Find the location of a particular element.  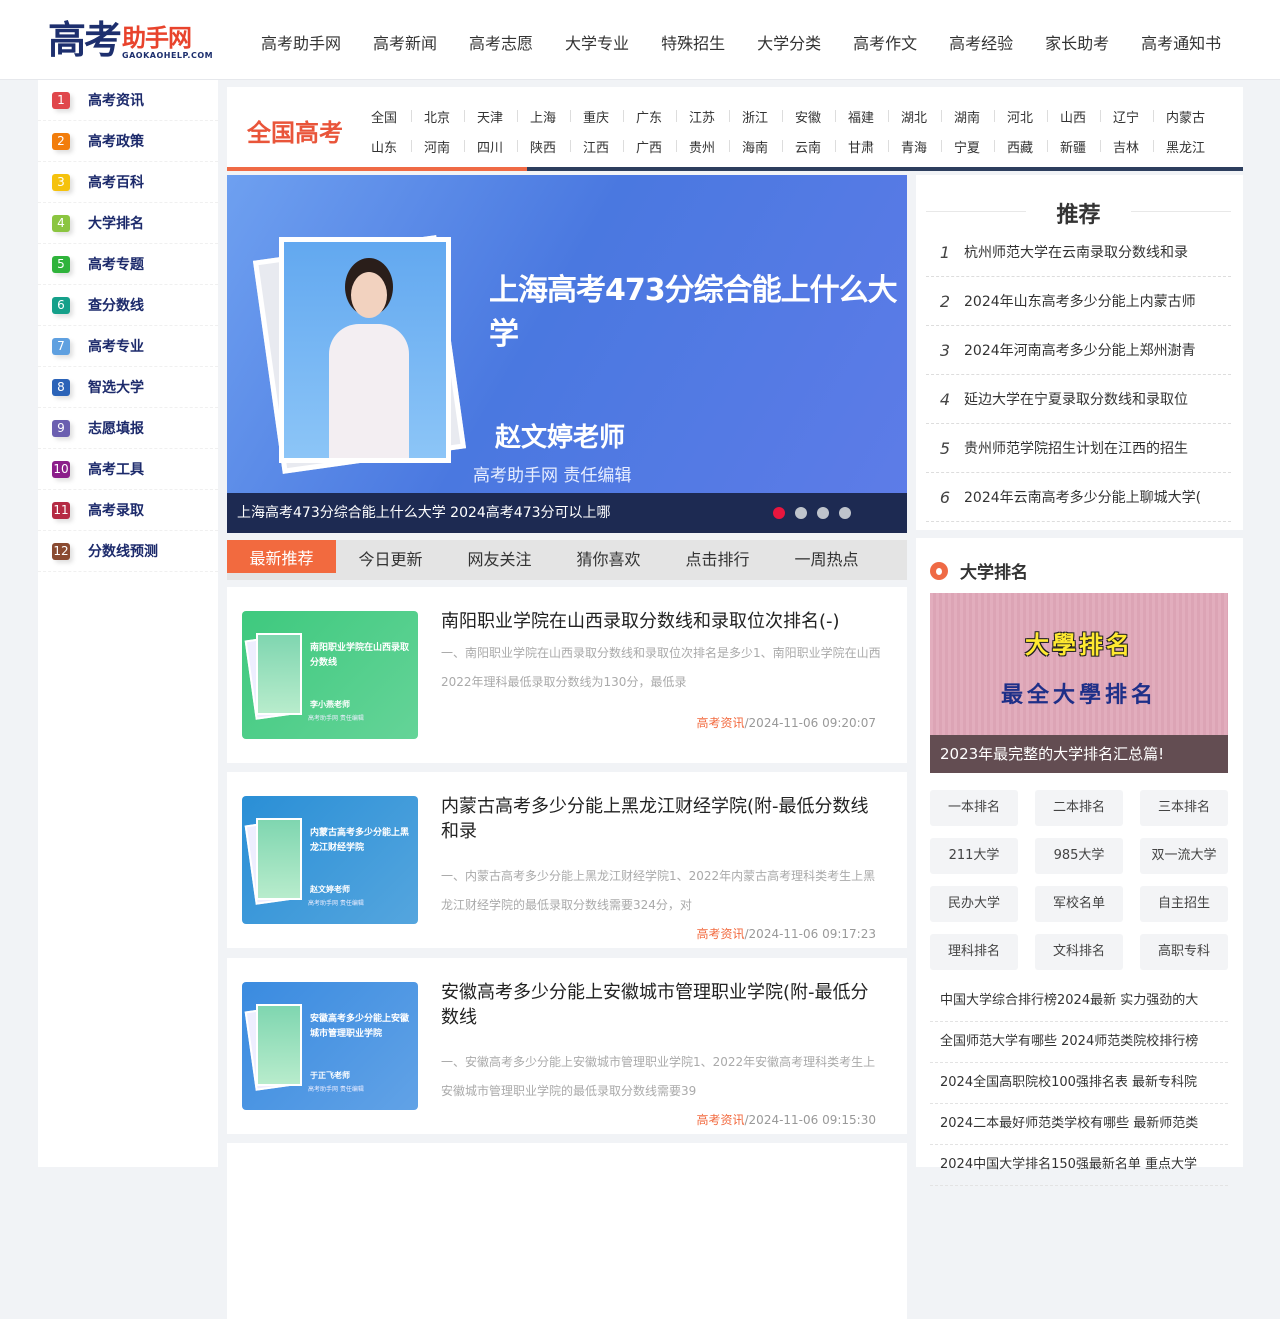

ranking-banner-caption: 2023年最完整的大学排名汇总篇! is located at coordinates (1079, 754).